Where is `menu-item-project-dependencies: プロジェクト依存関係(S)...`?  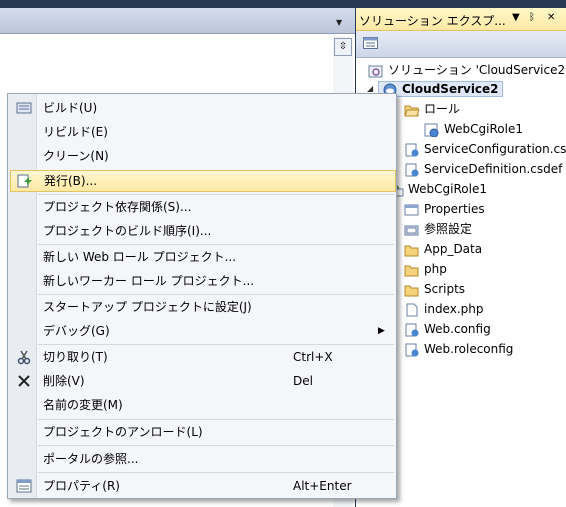 menu-item-project-dependencies: プロジェクト依存関係(S)... is located at coordinates (202, 207).